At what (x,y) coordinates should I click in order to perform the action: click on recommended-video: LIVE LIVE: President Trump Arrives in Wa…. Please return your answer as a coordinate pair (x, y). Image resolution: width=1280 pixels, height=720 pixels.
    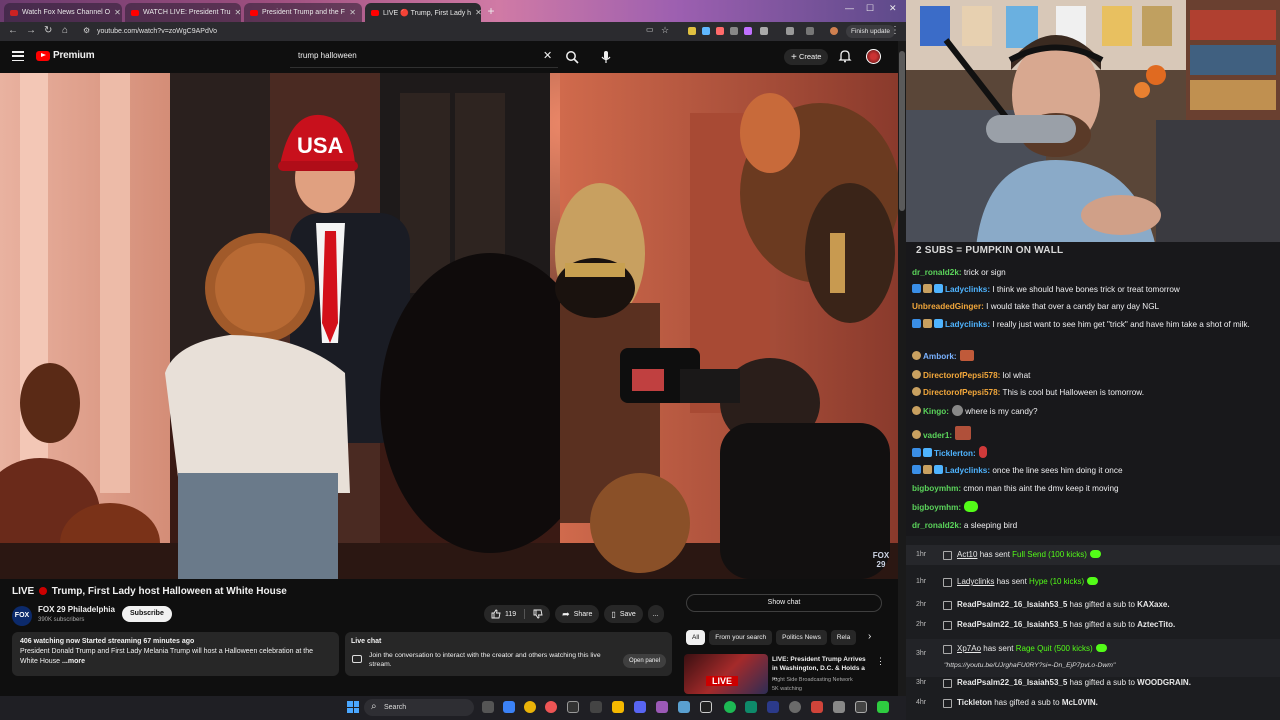
    Looking at the image, I should click on (784, 674).